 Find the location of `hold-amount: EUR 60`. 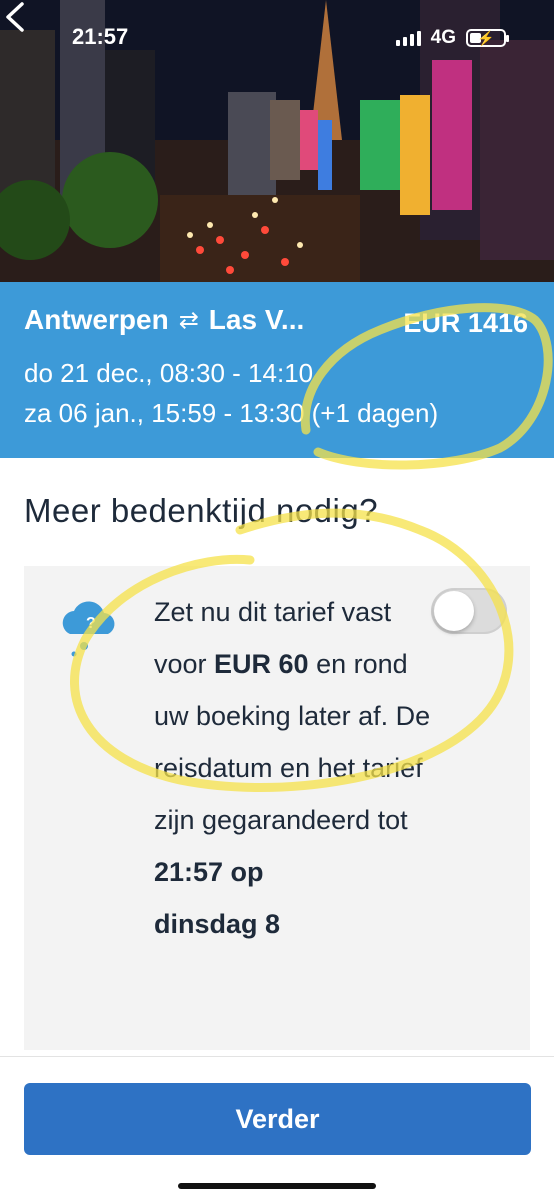

hold-amount: EUR 60 is located at coordinates (261, 664).